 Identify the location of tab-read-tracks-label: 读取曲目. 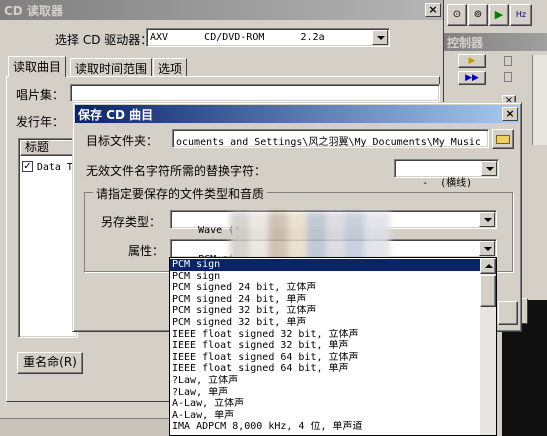
(37, 67).